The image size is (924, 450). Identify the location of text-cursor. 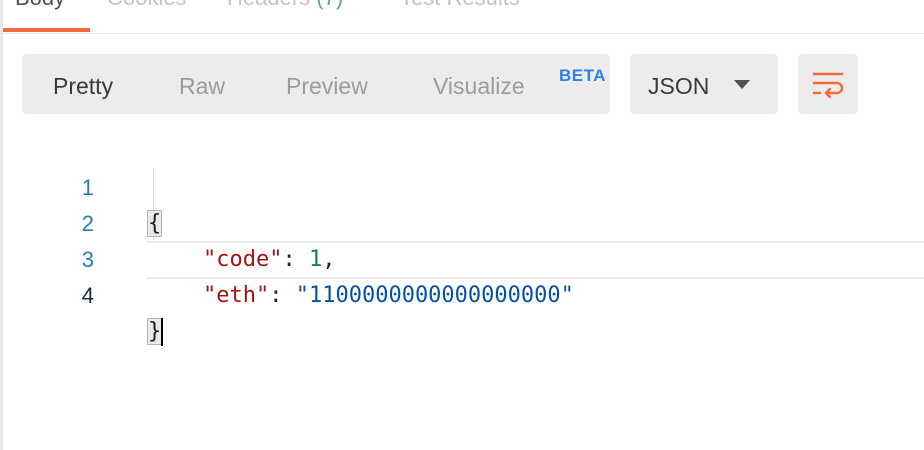
(162, 332).